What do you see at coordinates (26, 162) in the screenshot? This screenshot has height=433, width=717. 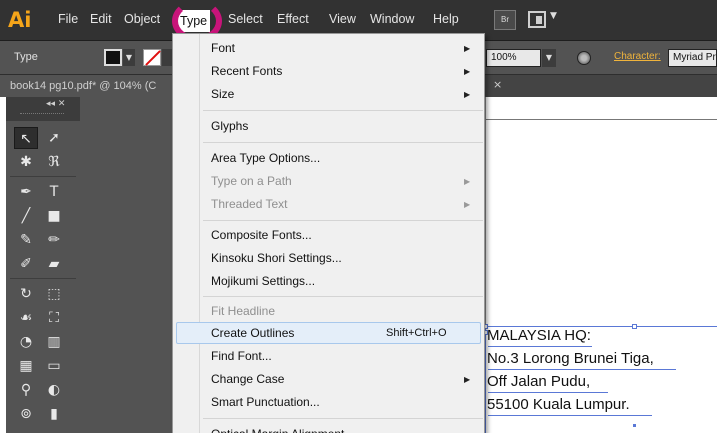 I see `magic-wand-tool-icon: ✱` at bounding box center [26, 162].